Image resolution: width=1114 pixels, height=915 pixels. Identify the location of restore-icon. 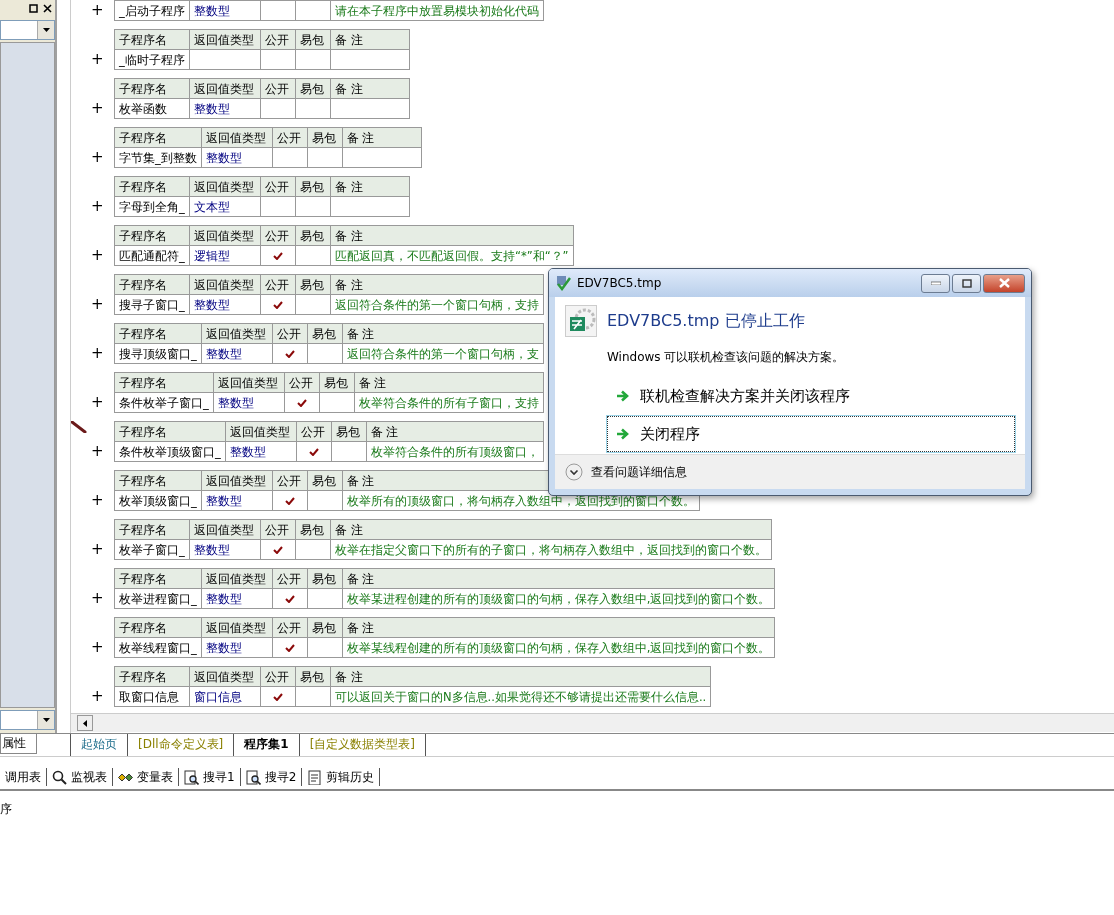
(33, 8).